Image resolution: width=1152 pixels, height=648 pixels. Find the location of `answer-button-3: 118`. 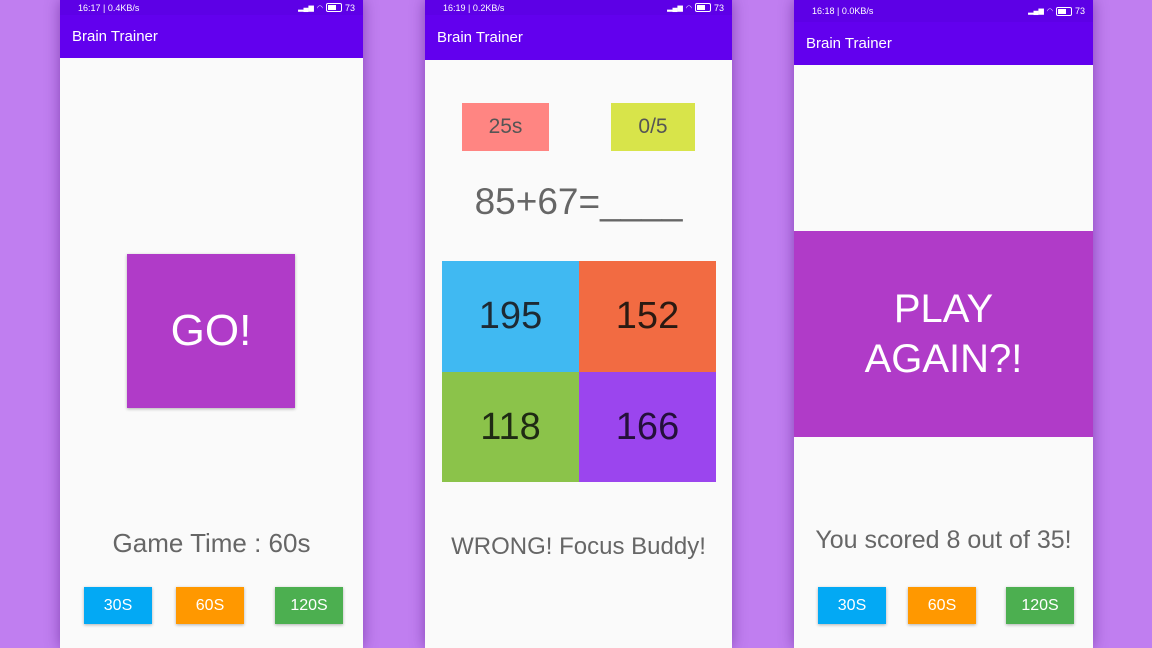

answer-button-3: 118 is located at coordinates (510, 427).